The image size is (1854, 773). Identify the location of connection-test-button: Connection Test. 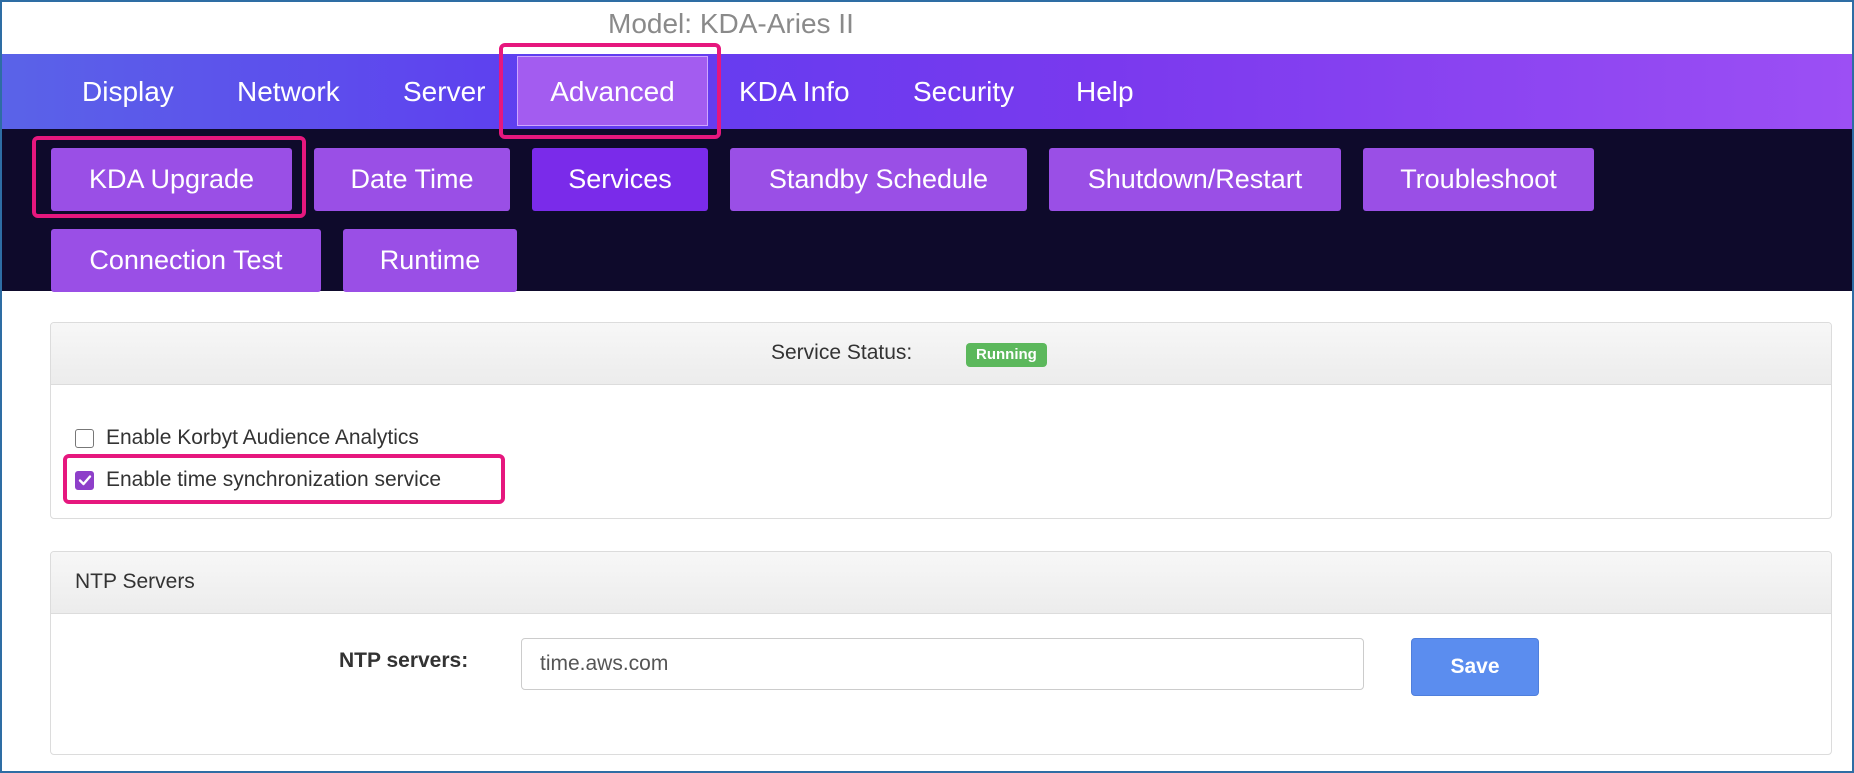
(186, 260).